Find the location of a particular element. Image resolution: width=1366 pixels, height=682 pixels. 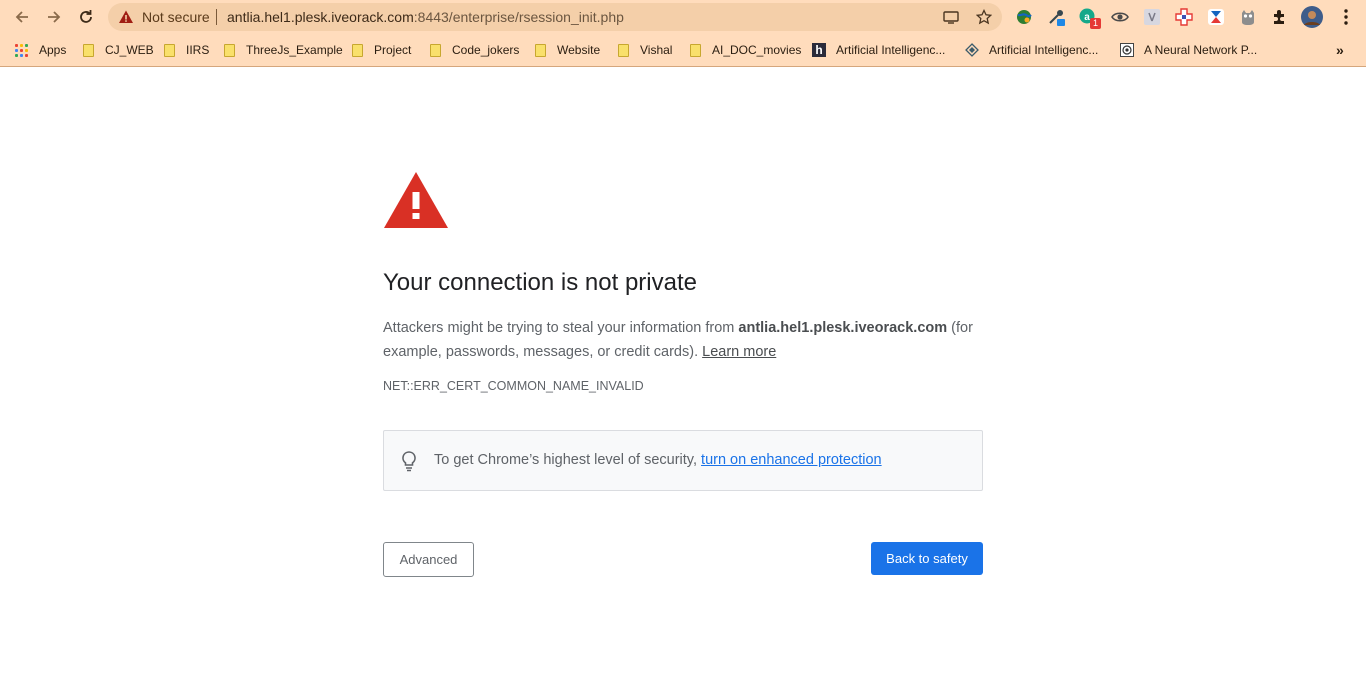

warning-triangle-icon is located at coordinates (416, 200).